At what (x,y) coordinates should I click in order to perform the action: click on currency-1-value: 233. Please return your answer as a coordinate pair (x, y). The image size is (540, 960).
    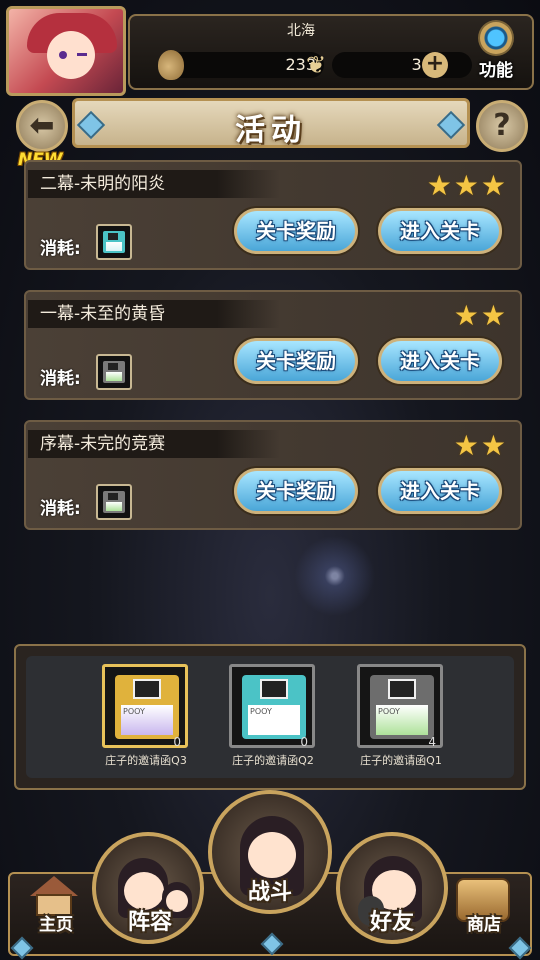
    Looking at the image, I should click on (242, 65).